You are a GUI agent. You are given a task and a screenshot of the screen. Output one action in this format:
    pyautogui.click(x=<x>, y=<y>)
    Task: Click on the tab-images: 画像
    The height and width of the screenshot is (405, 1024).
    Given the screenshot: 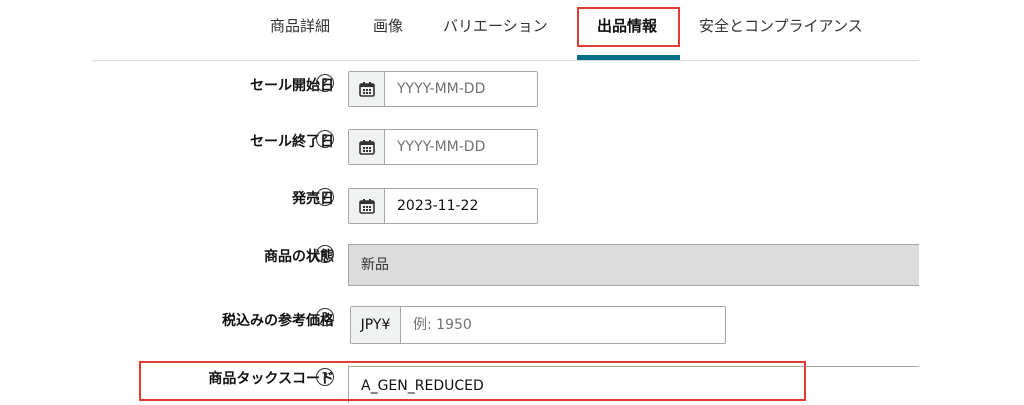 What is the action you would take?
    pyautogui.click(x=388, y=26)
    